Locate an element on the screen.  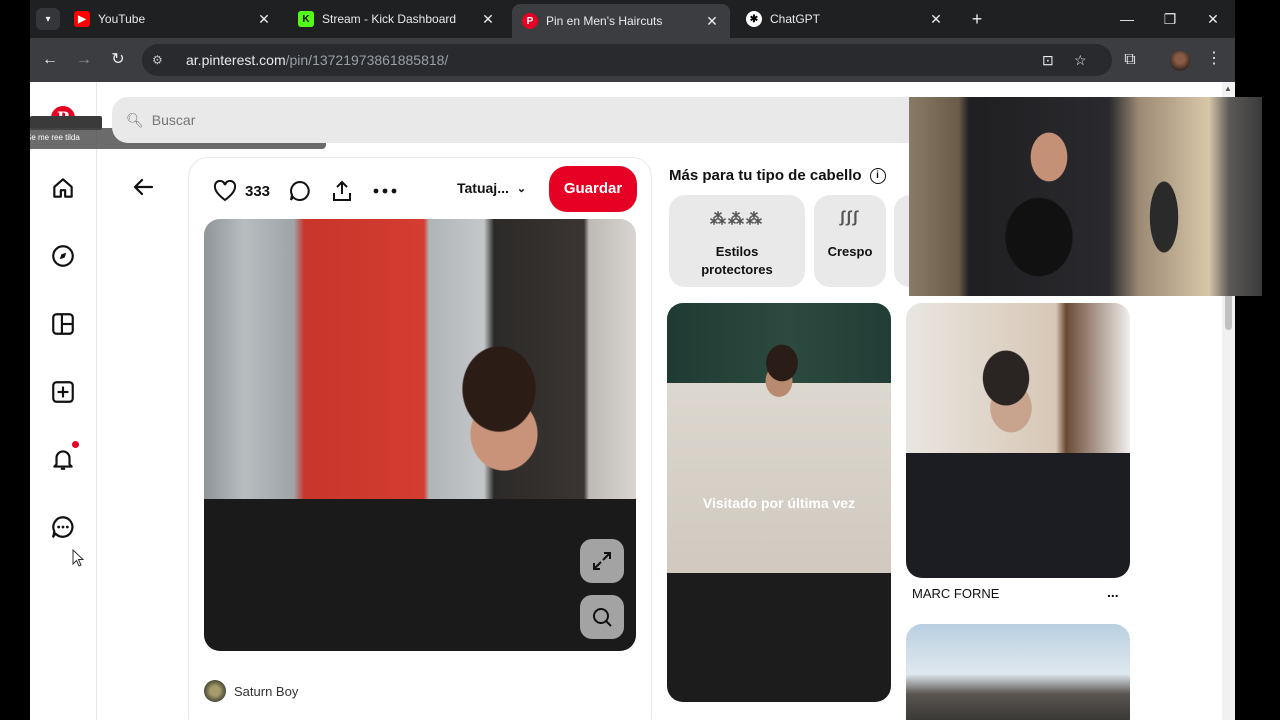
comment-icon is located at coordinates (300, 190).